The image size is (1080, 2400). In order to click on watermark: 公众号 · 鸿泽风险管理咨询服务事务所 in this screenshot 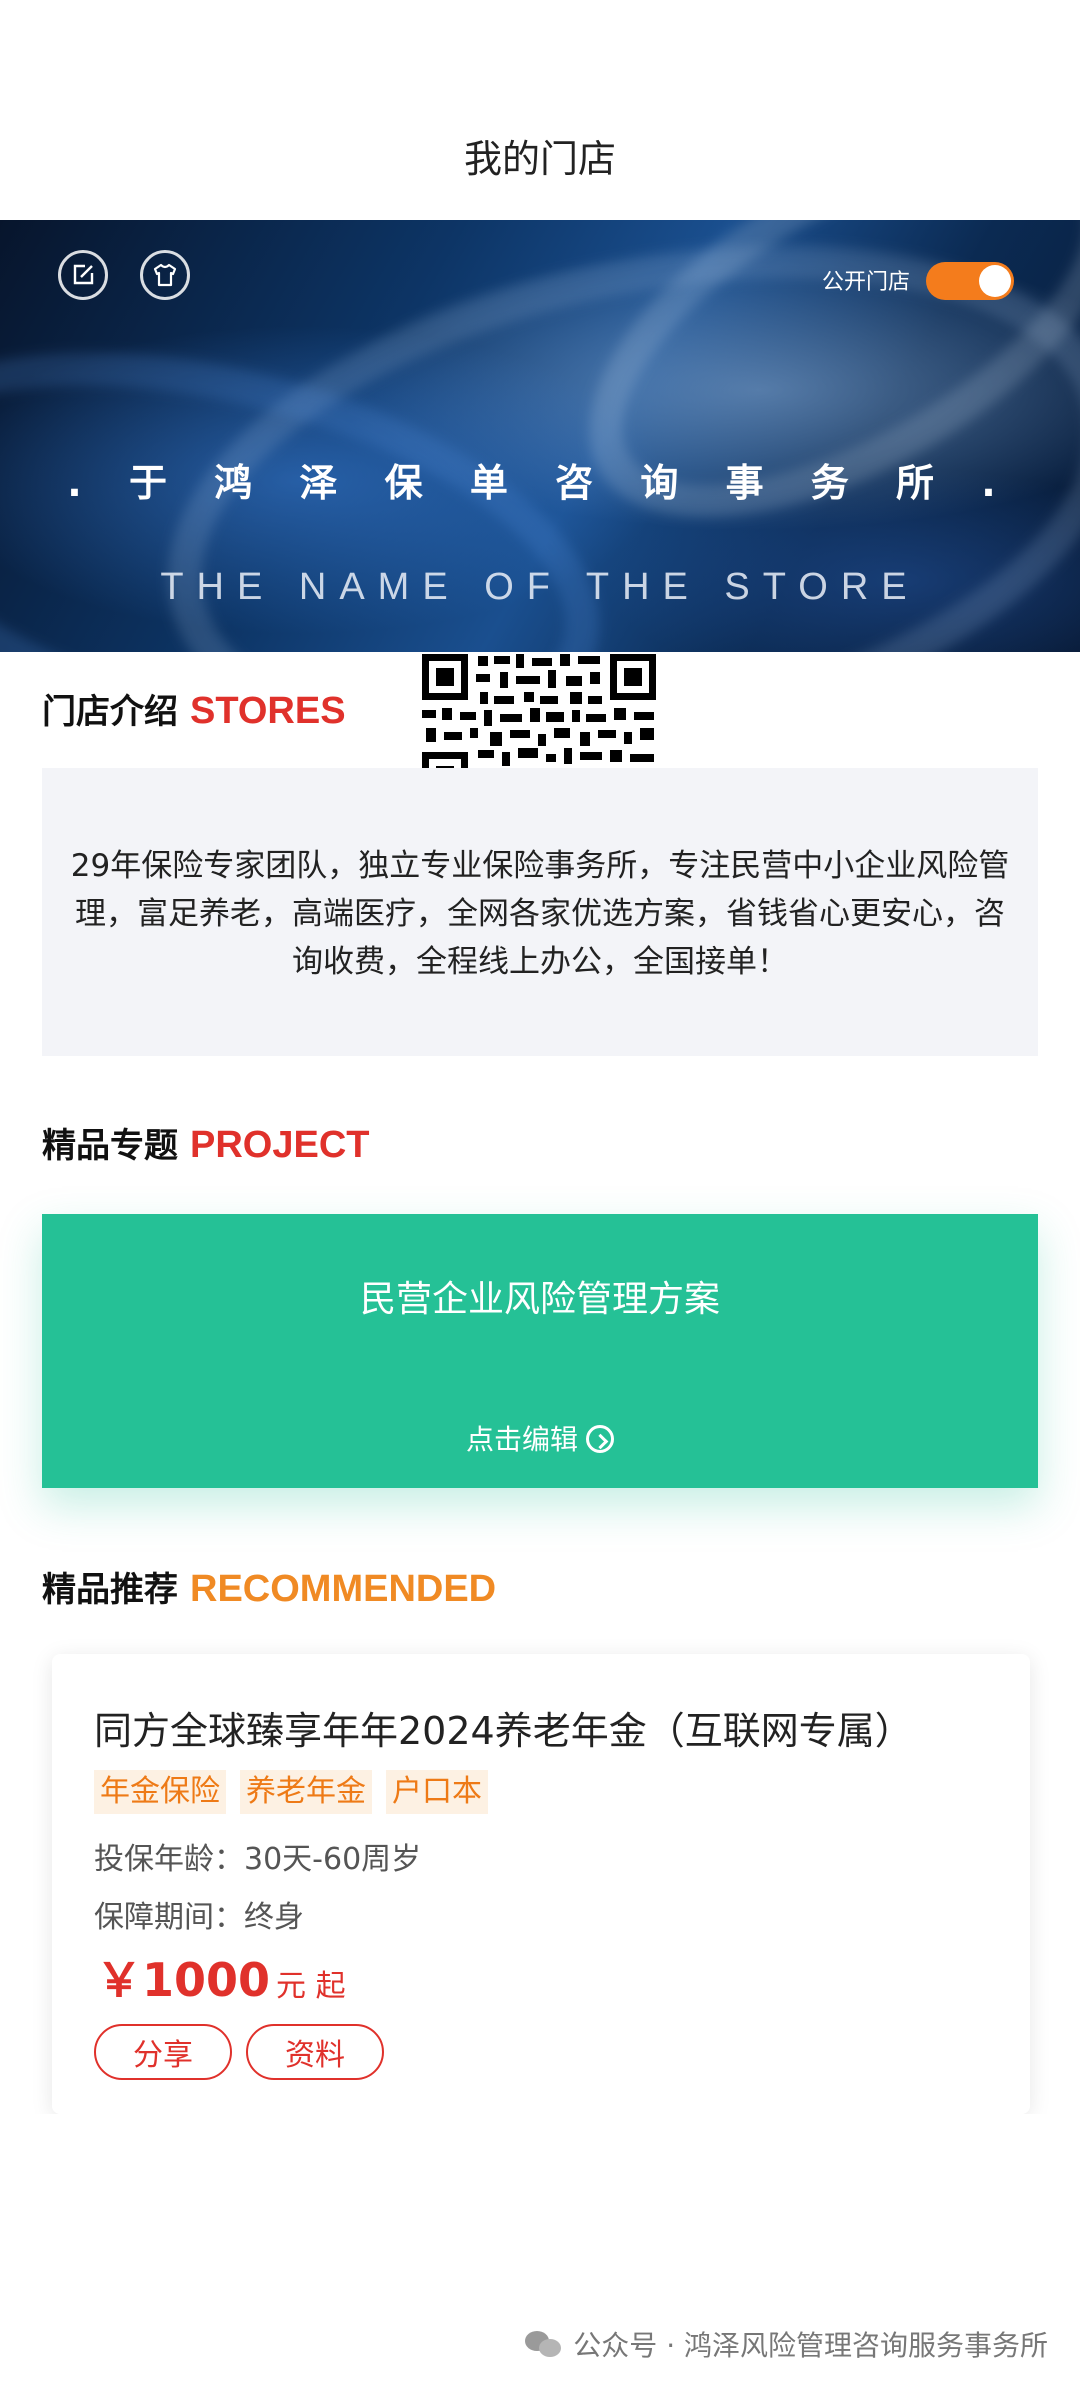, I will do `click(786, 2344)`.